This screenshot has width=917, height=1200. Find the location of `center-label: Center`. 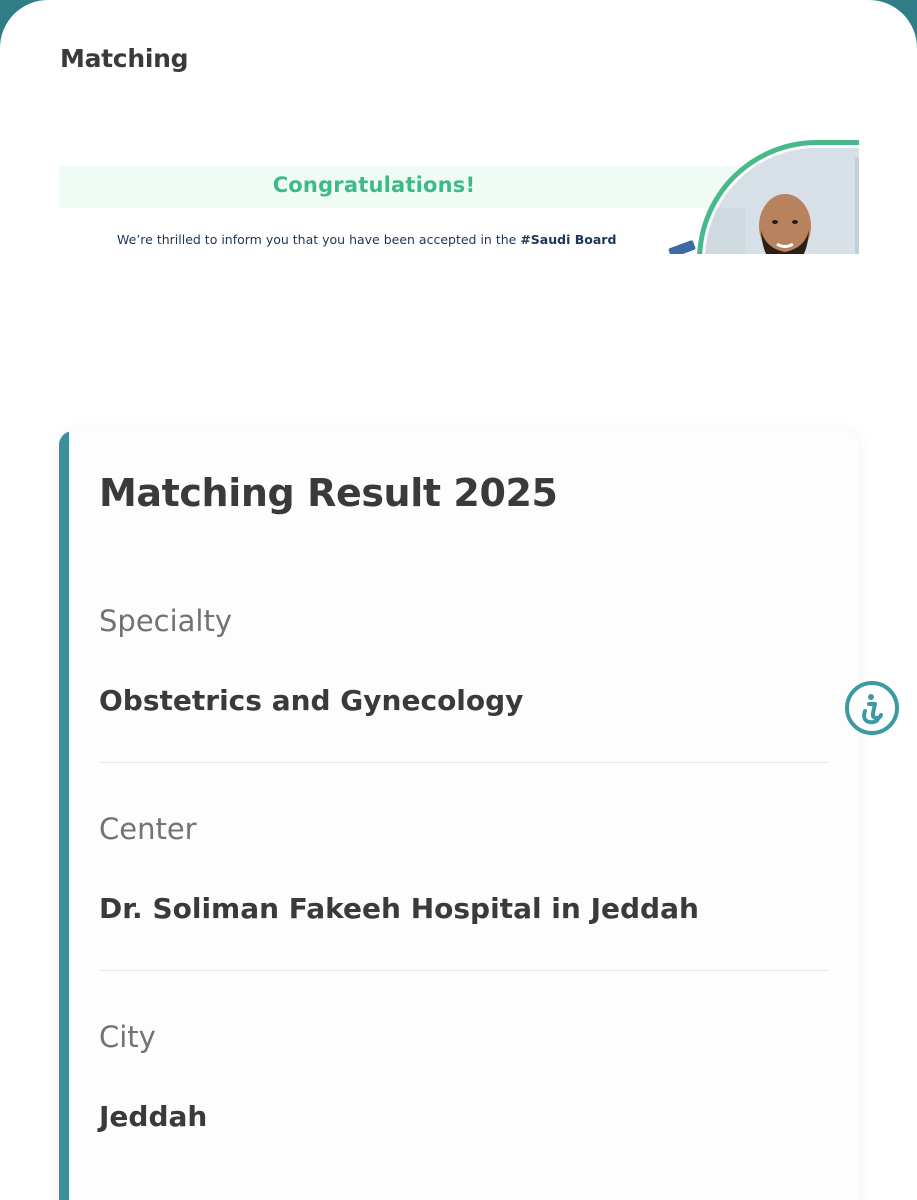

center-label: Center is located at coordinates (148, 829).